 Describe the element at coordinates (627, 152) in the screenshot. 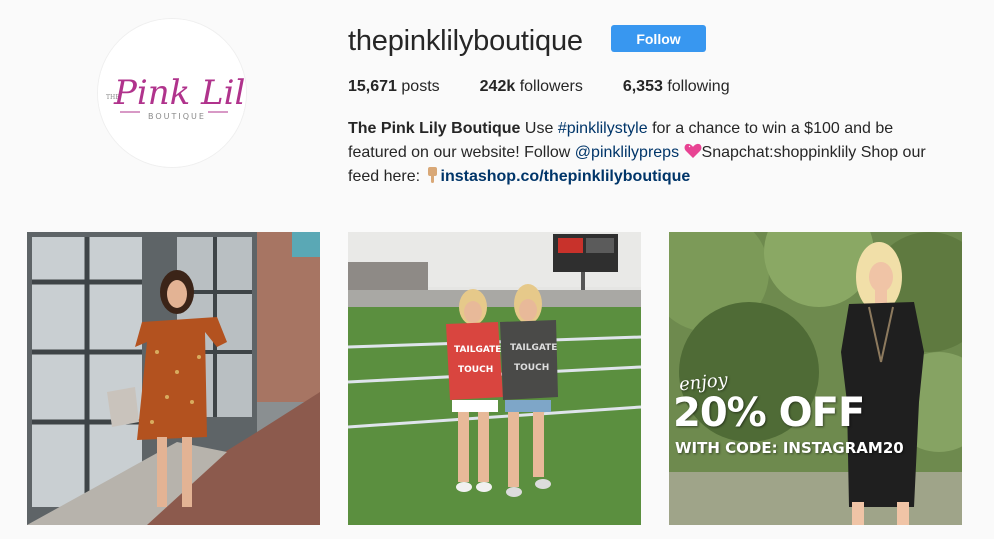

I see `bio-mention-link: @pinklilypreps` at that location.